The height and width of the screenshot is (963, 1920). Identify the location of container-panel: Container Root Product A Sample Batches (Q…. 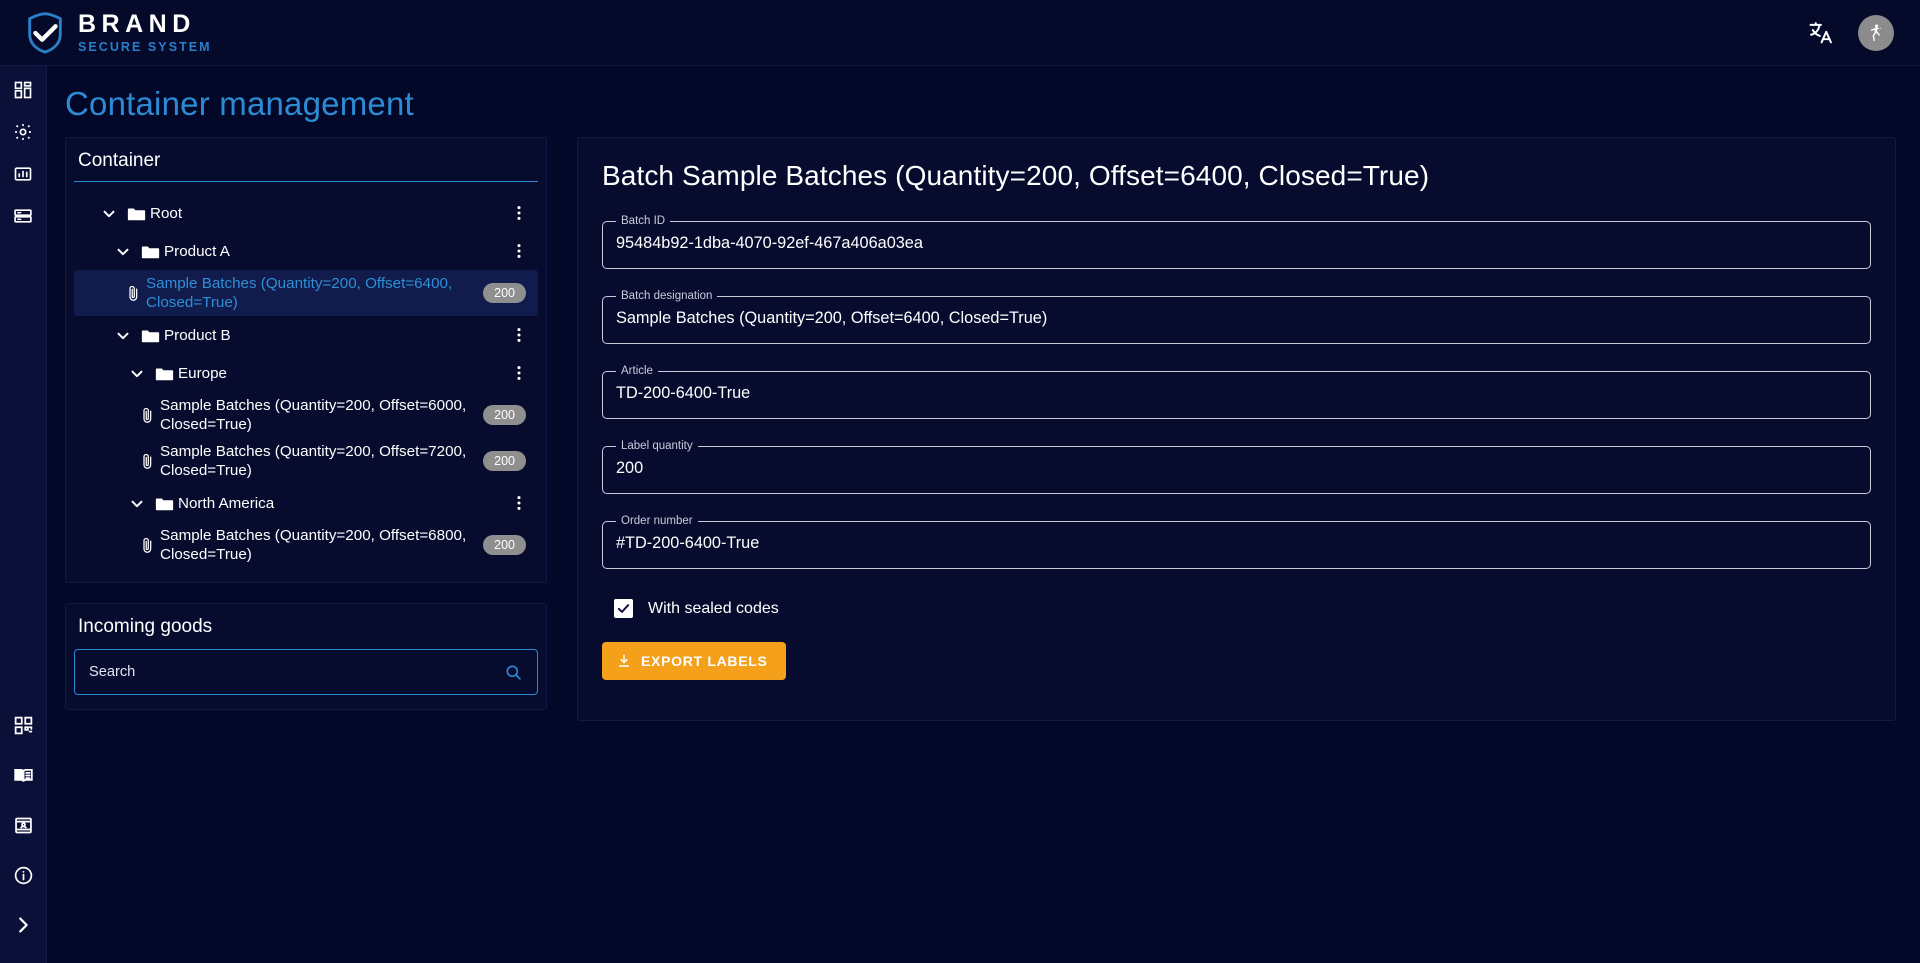
(306, 360).